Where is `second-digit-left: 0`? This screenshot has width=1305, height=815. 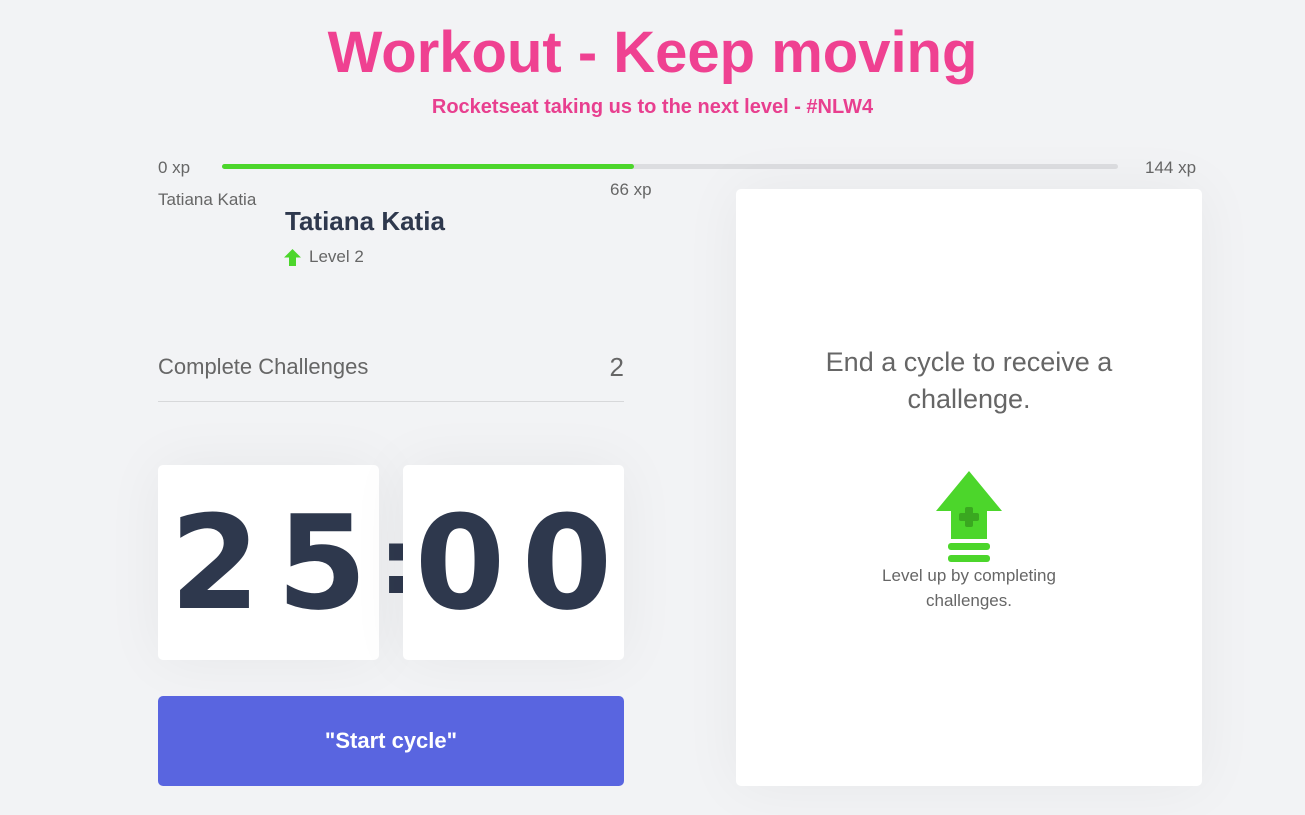
second-digit-left: 0 is located at coordinates (460, 562).